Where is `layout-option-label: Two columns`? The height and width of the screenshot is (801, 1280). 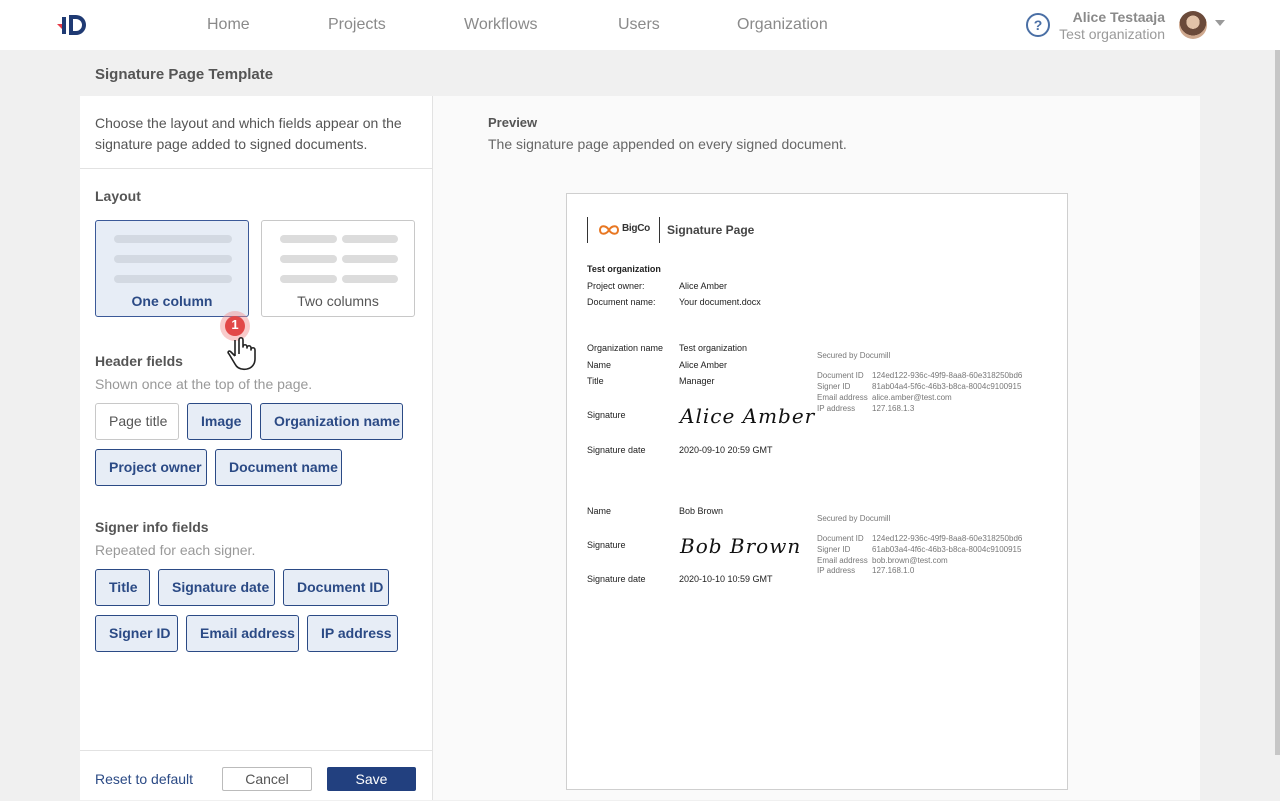
layout-option-label: Two columns is located at coordinates (338, 301).